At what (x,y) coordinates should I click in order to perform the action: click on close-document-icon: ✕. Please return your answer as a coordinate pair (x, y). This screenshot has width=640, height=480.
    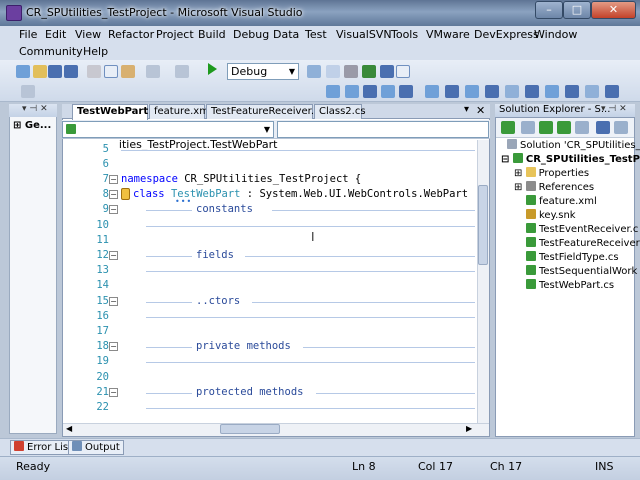
    Looking at the image, I should click on (480, 110).